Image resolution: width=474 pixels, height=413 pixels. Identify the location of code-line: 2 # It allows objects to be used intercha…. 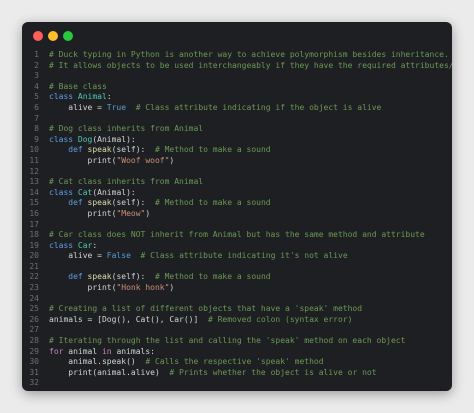
(237, 66).